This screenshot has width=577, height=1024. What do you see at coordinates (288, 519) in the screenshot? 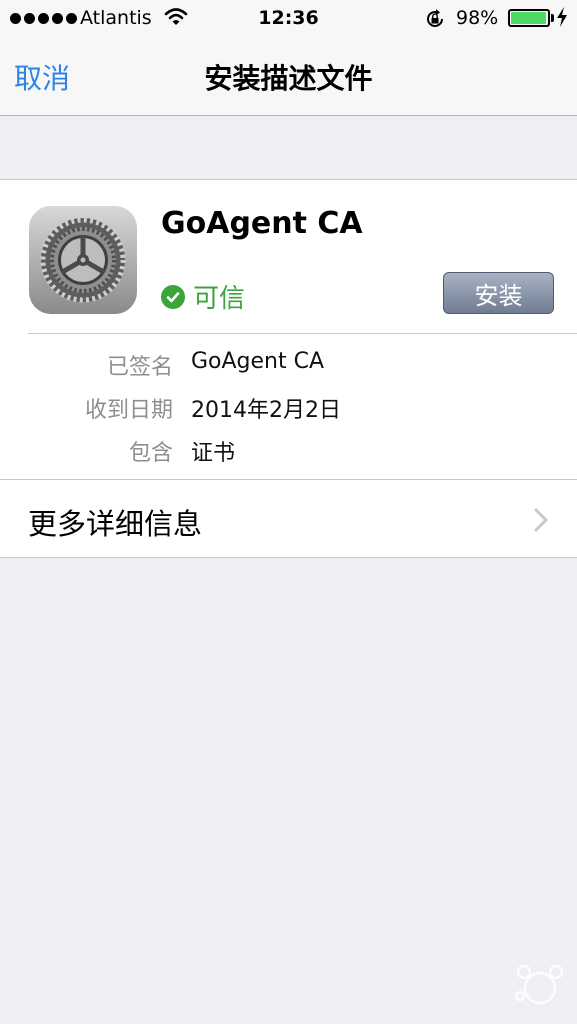
I see `more-details-row: 更多详细信息` at bounding box center [288, 519].